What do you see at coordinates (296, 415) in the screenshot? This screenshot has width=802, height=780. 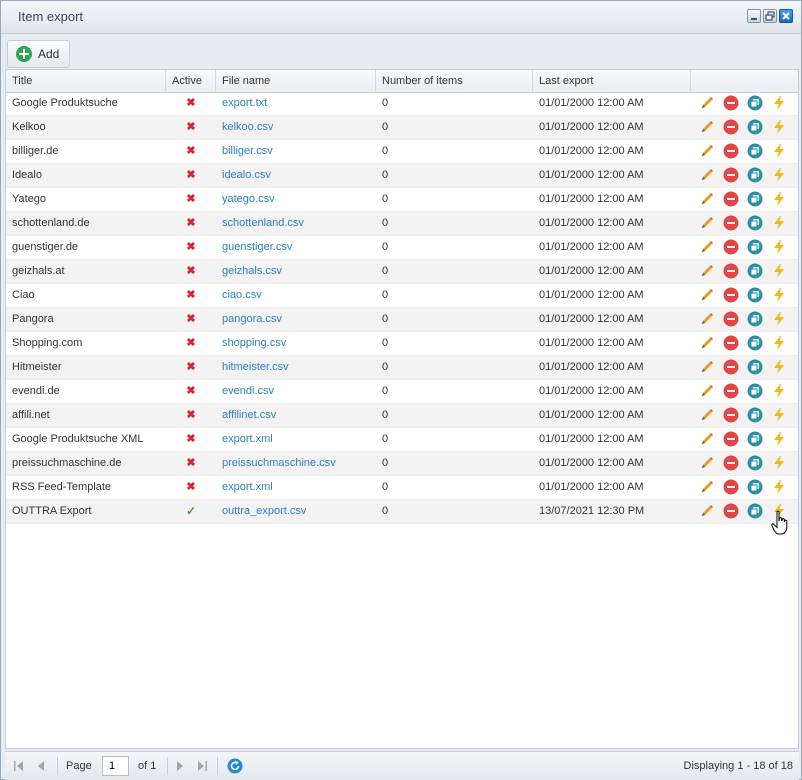 I see `file-name-link: affilinet.csv` at bounding box center [296, 415].